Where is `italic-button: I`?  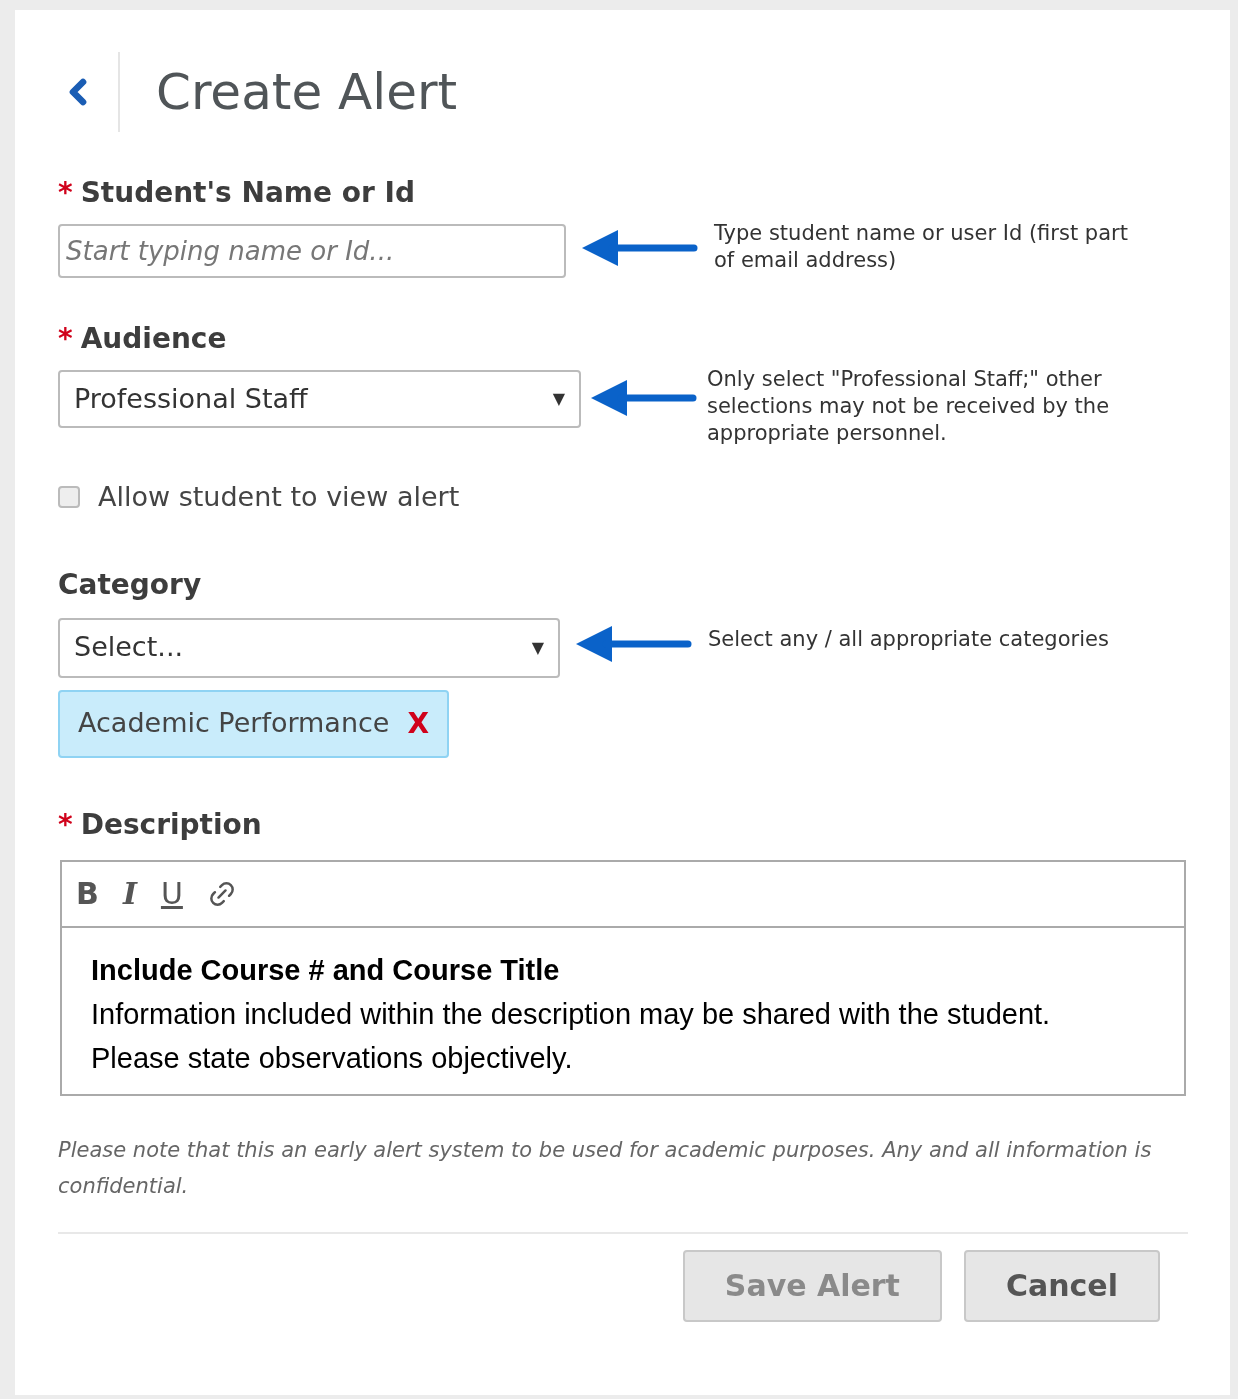
italic-button: I is located at coordinates (129, 893).